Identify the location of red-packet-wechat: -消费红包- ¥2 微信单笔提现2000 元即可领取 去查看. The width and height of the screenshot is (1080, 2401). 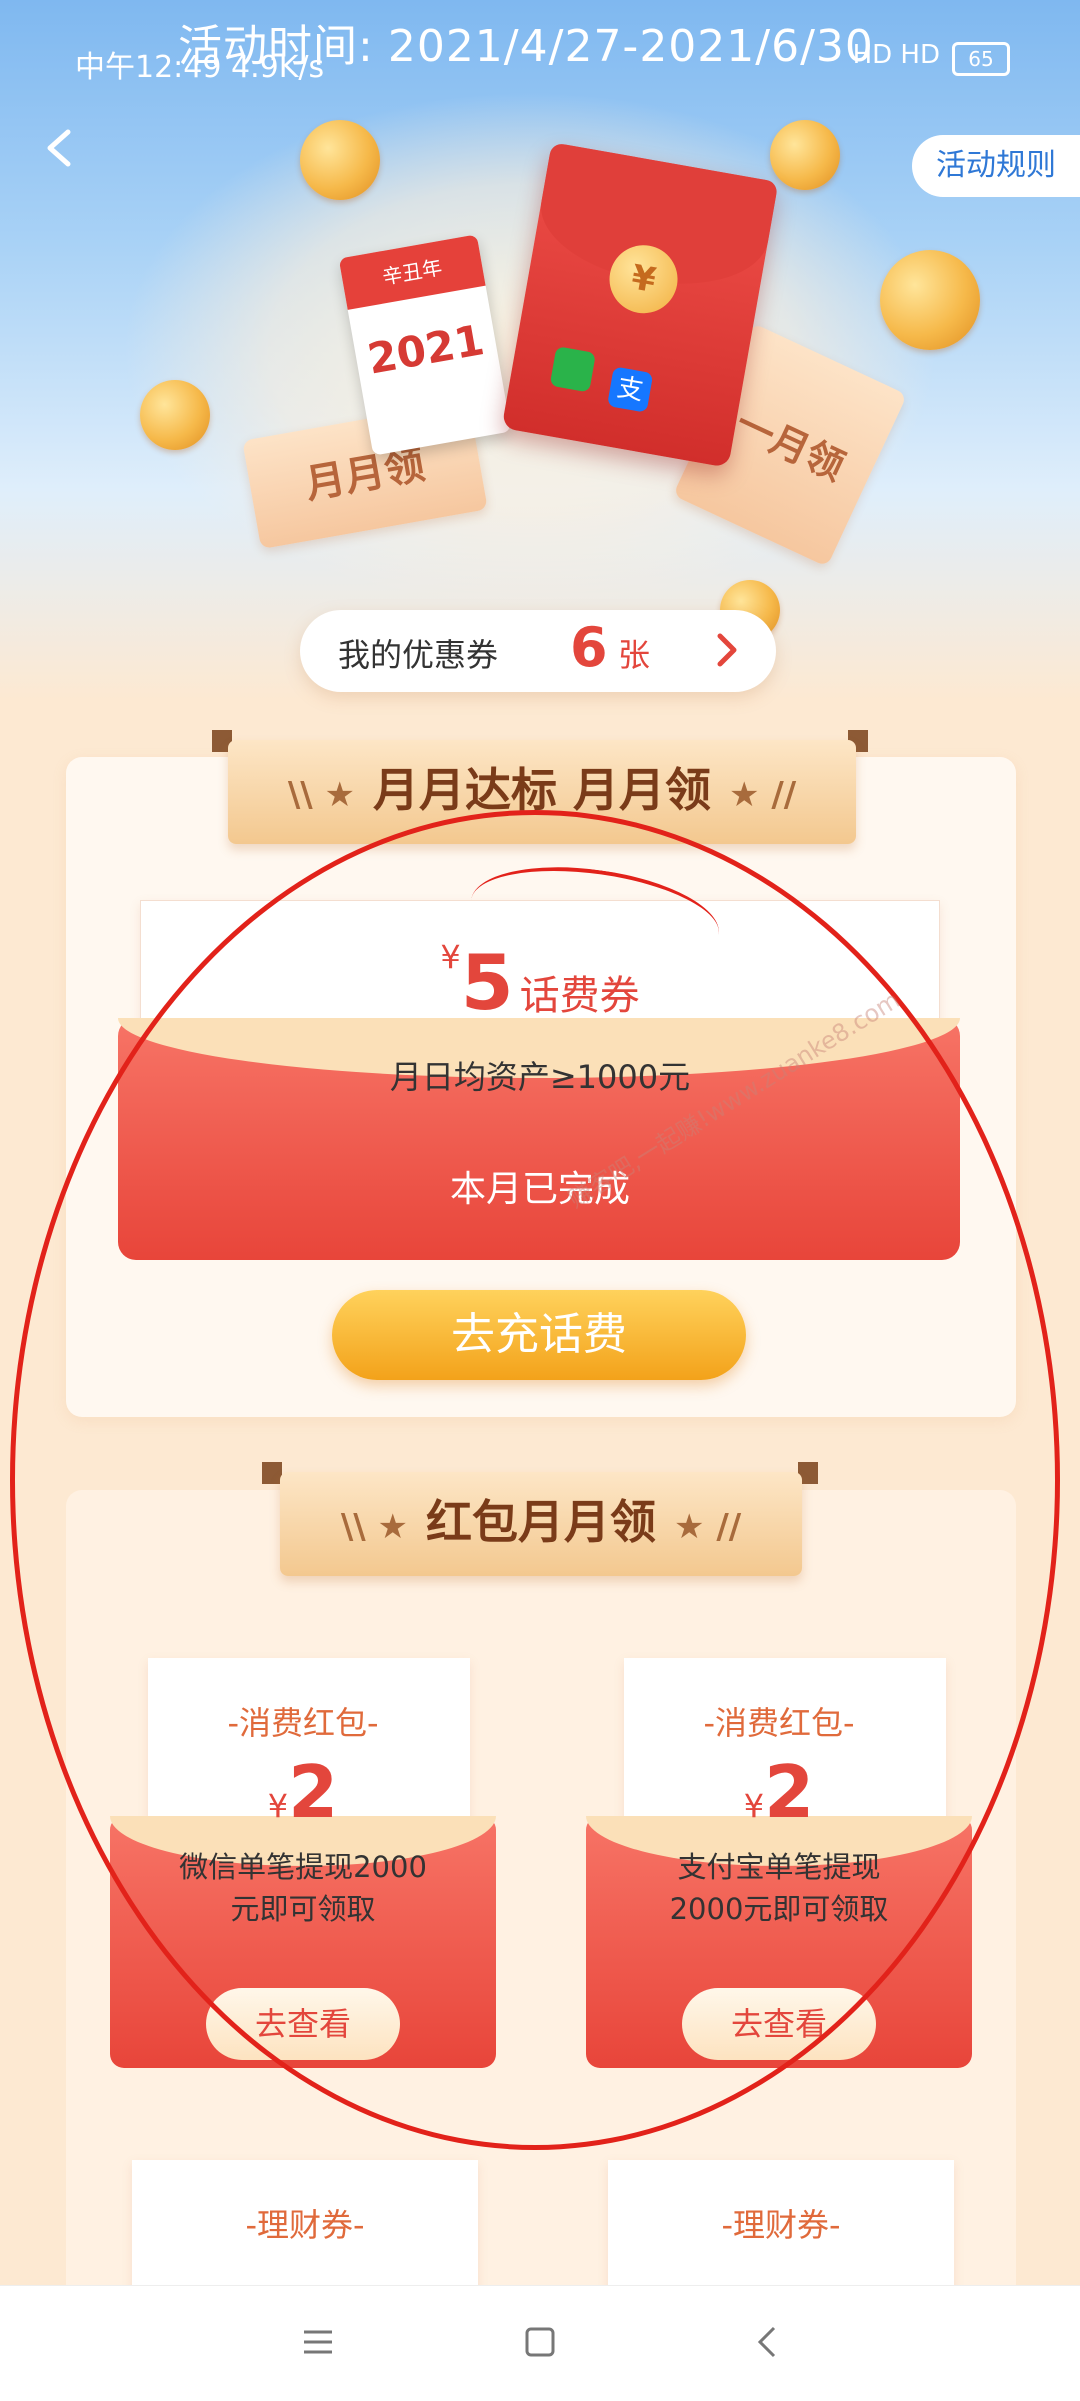
(303, 1863).